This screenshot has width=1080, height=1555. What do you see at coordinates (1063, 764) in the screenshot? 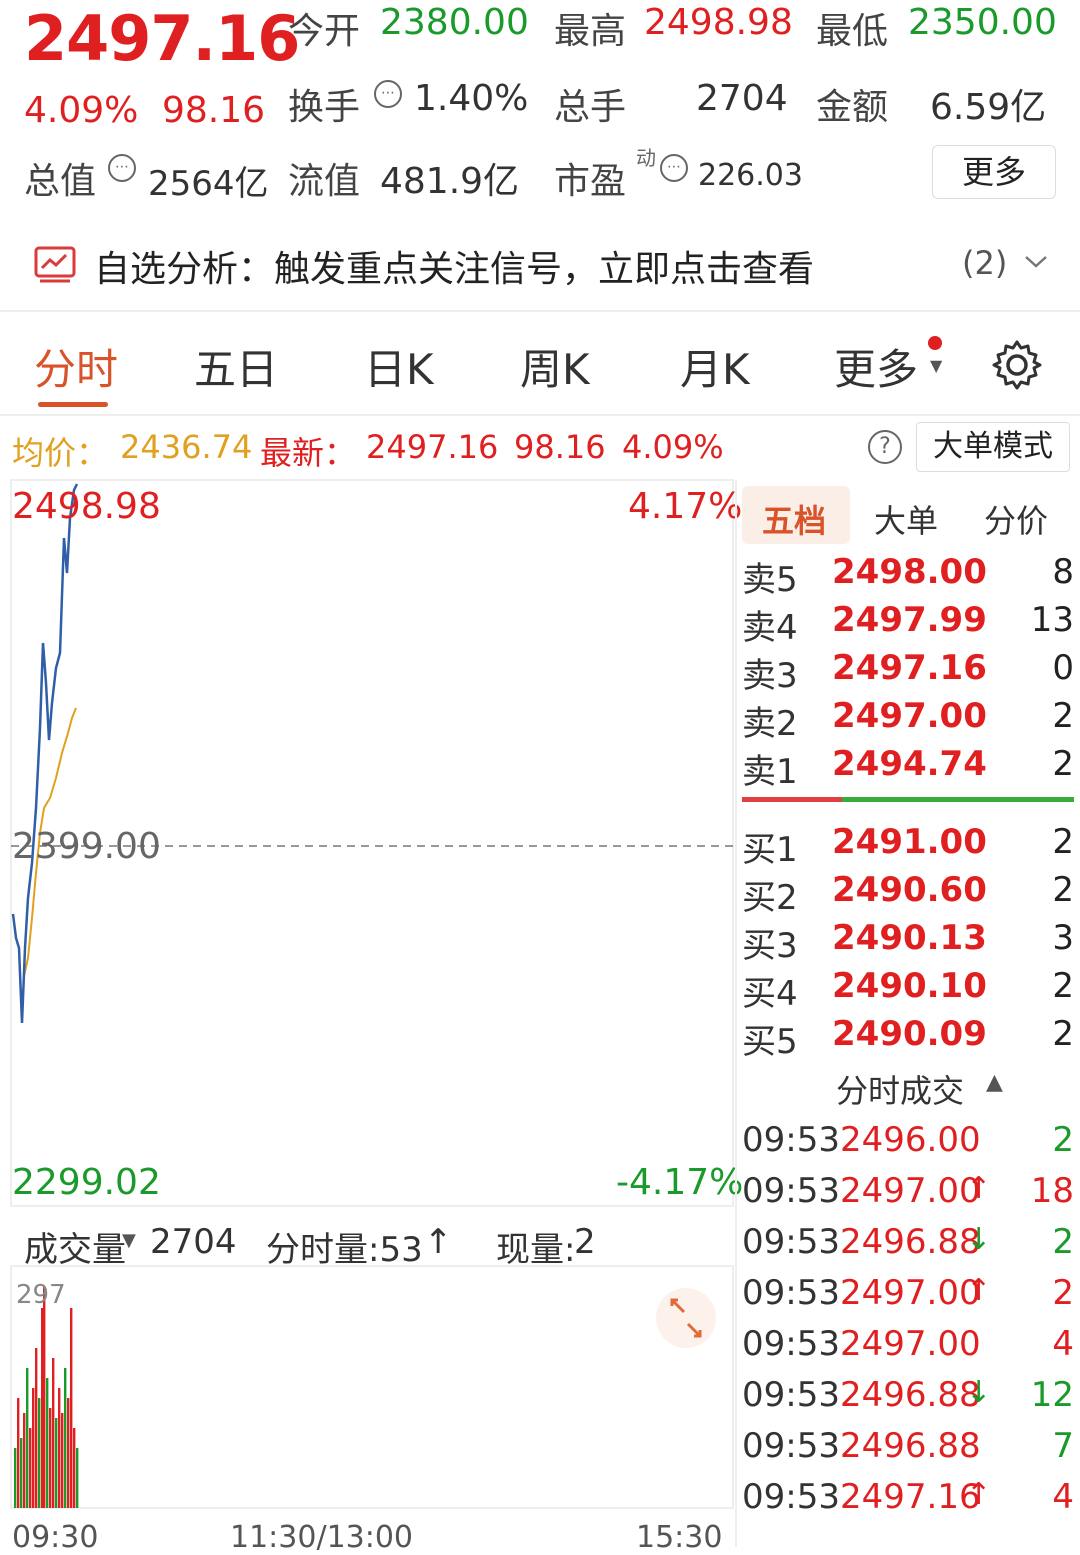
I see `ask-volume: 2` at bounding box center [1063, 764].